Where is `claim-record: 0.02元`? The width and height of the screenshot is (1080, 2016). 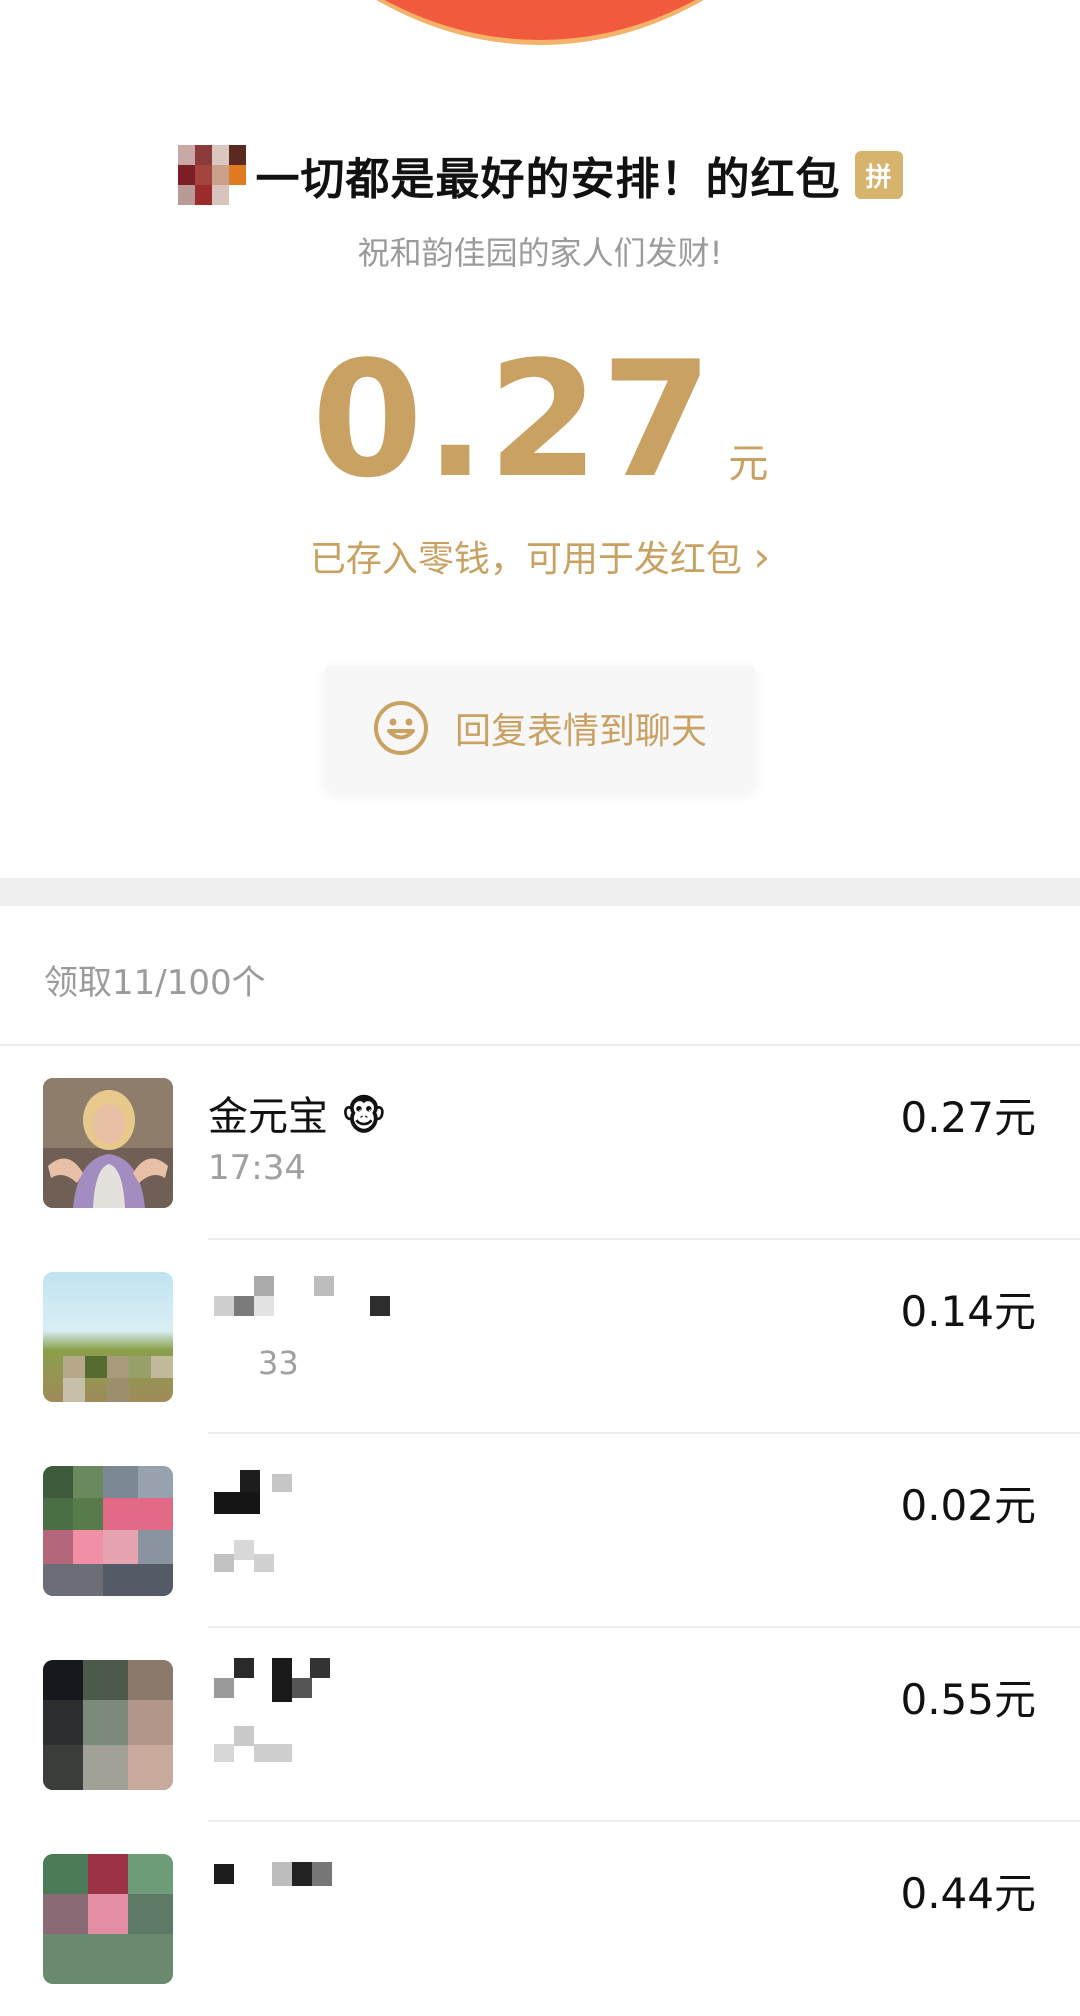
claim-record: 0.02元 is located at coordinates (540, 1531).